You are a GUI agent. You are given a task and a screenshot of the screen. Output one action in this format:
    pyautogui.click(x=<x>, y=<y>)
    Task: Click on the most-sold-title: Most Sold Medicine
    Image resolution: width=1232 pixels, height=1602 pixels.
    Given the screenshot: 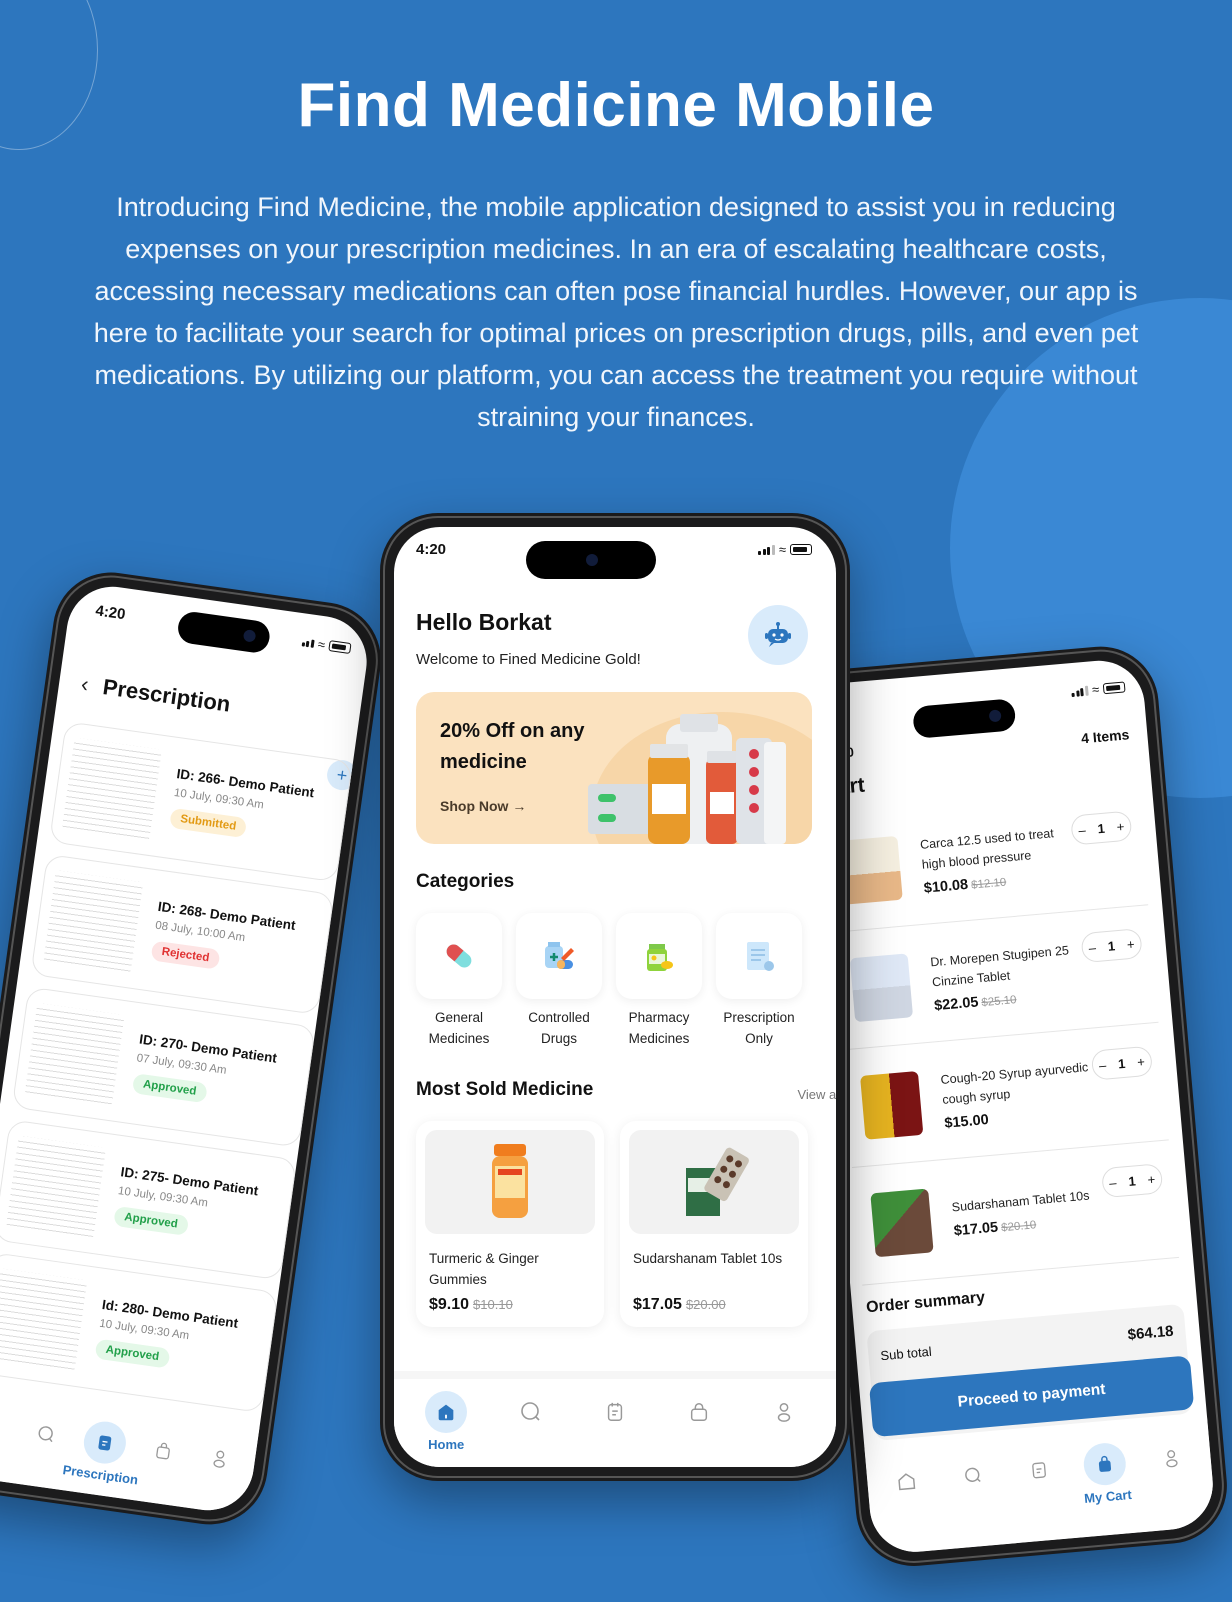 What is the action you would take?
    pyautogui.click(x=505, y=1089)
    